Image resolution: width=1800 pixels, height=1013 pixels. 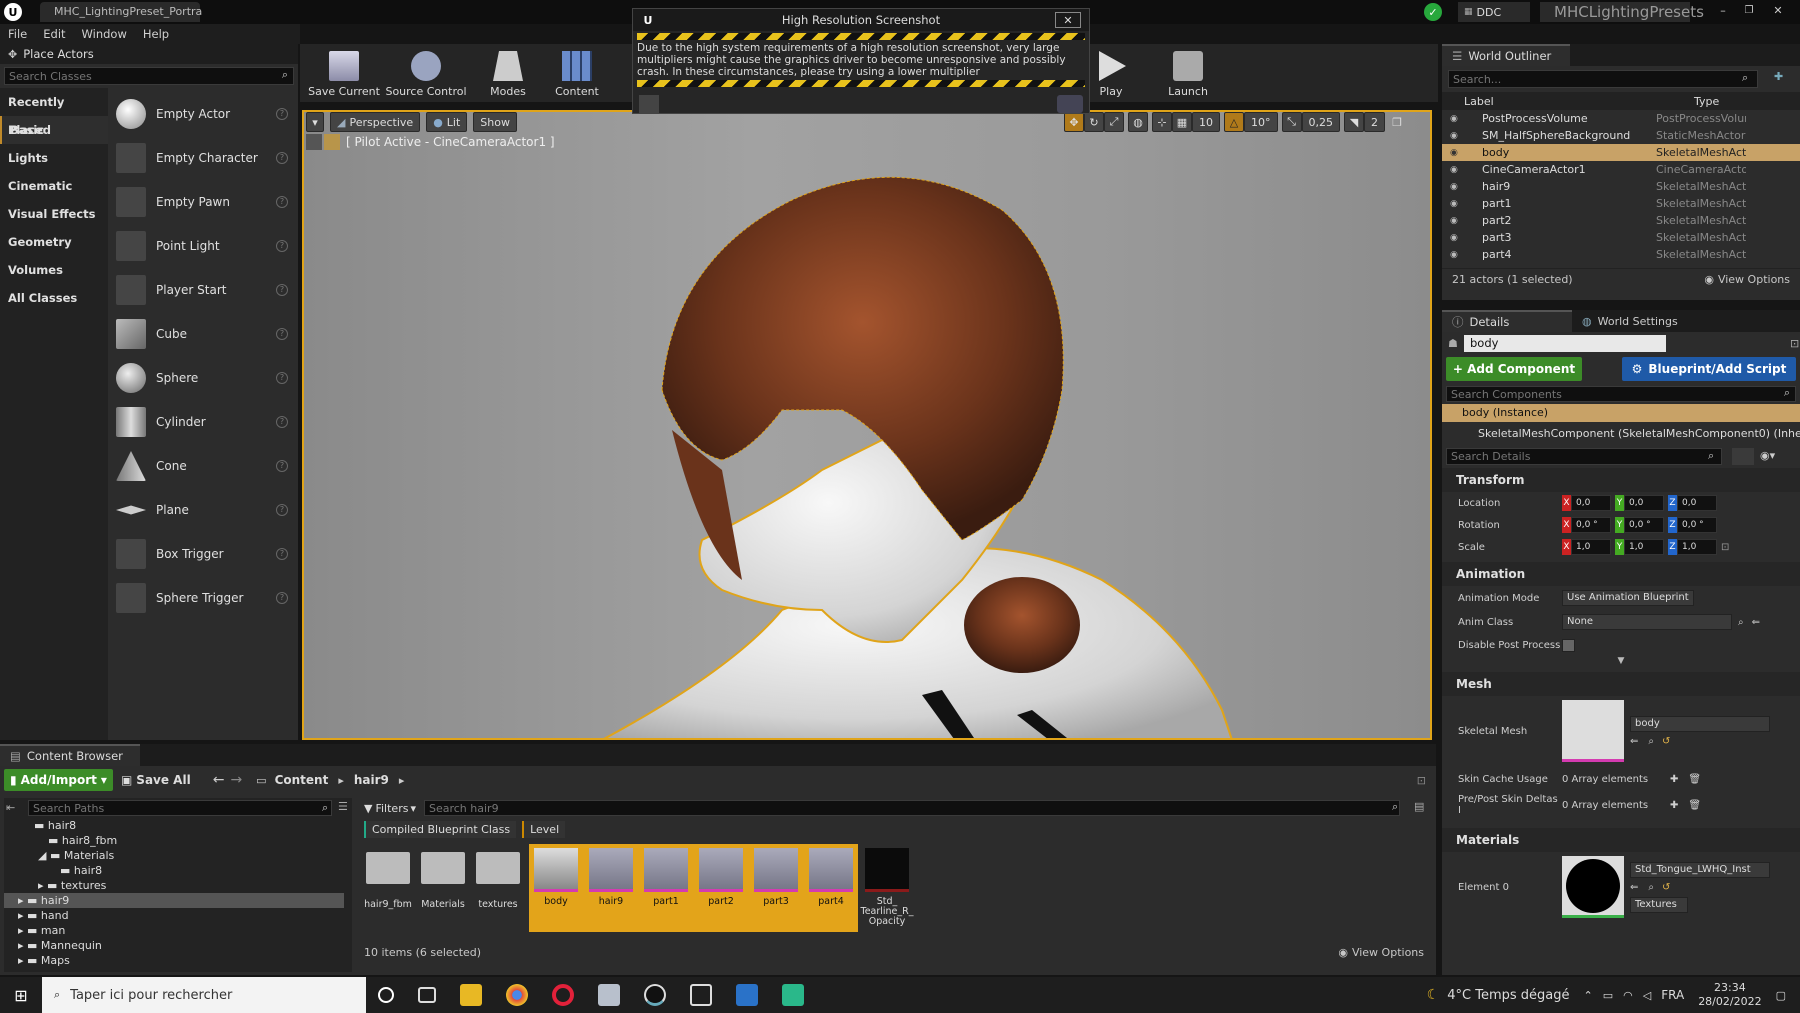 I want to click on table-row: ◉ part1 SkeletalMeshActo, so click(x=1621, y=203).